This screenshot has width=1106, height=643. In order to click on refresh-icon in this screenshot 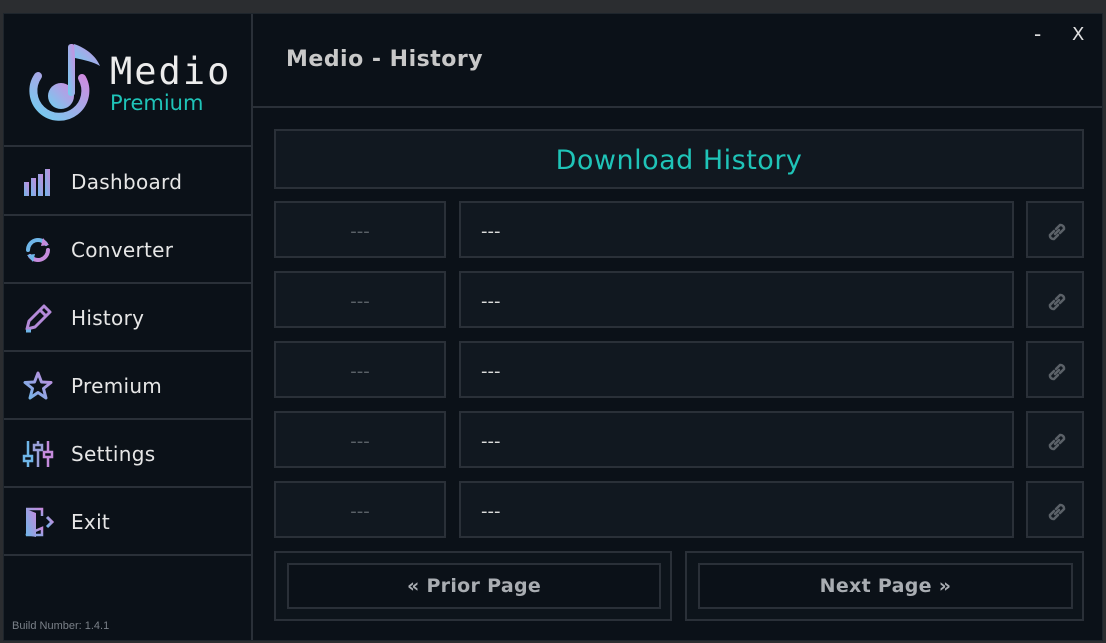, I will do `click(38, 250)`.